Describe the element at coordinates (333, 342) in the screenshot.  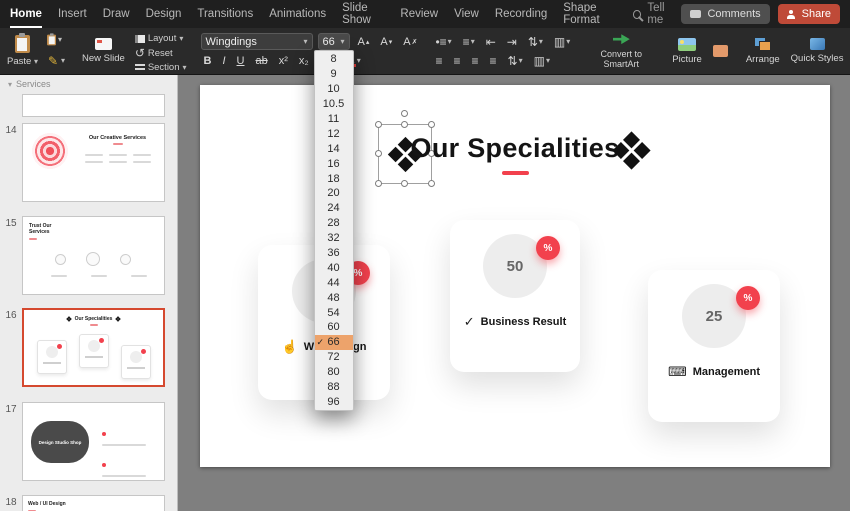
I see `font-size-option-66: ✓ 66` at that location.